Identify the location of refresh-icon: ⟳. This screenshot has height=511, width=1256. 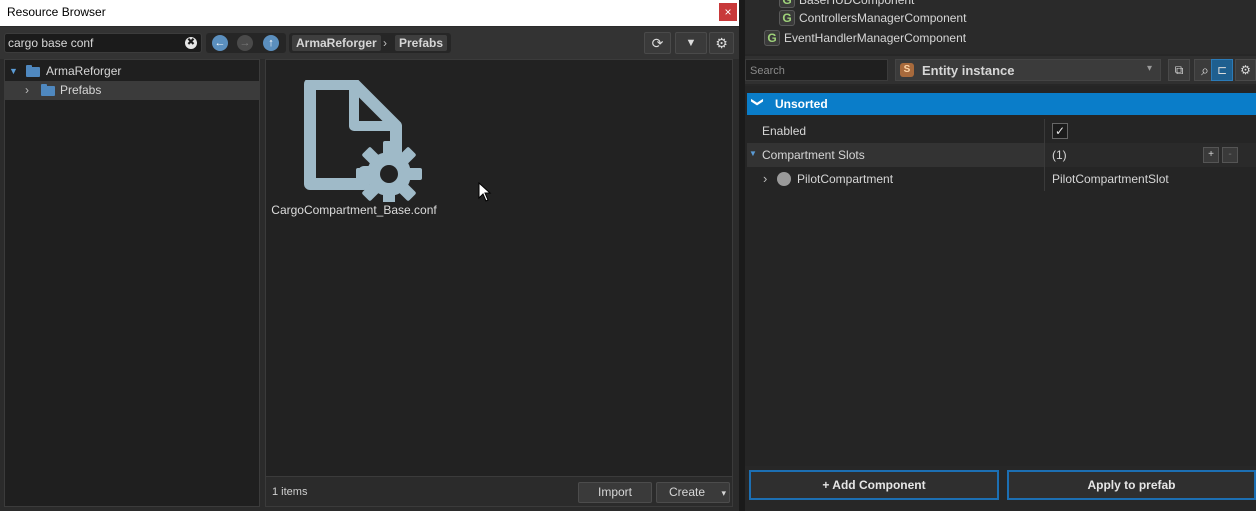
(657, 43).